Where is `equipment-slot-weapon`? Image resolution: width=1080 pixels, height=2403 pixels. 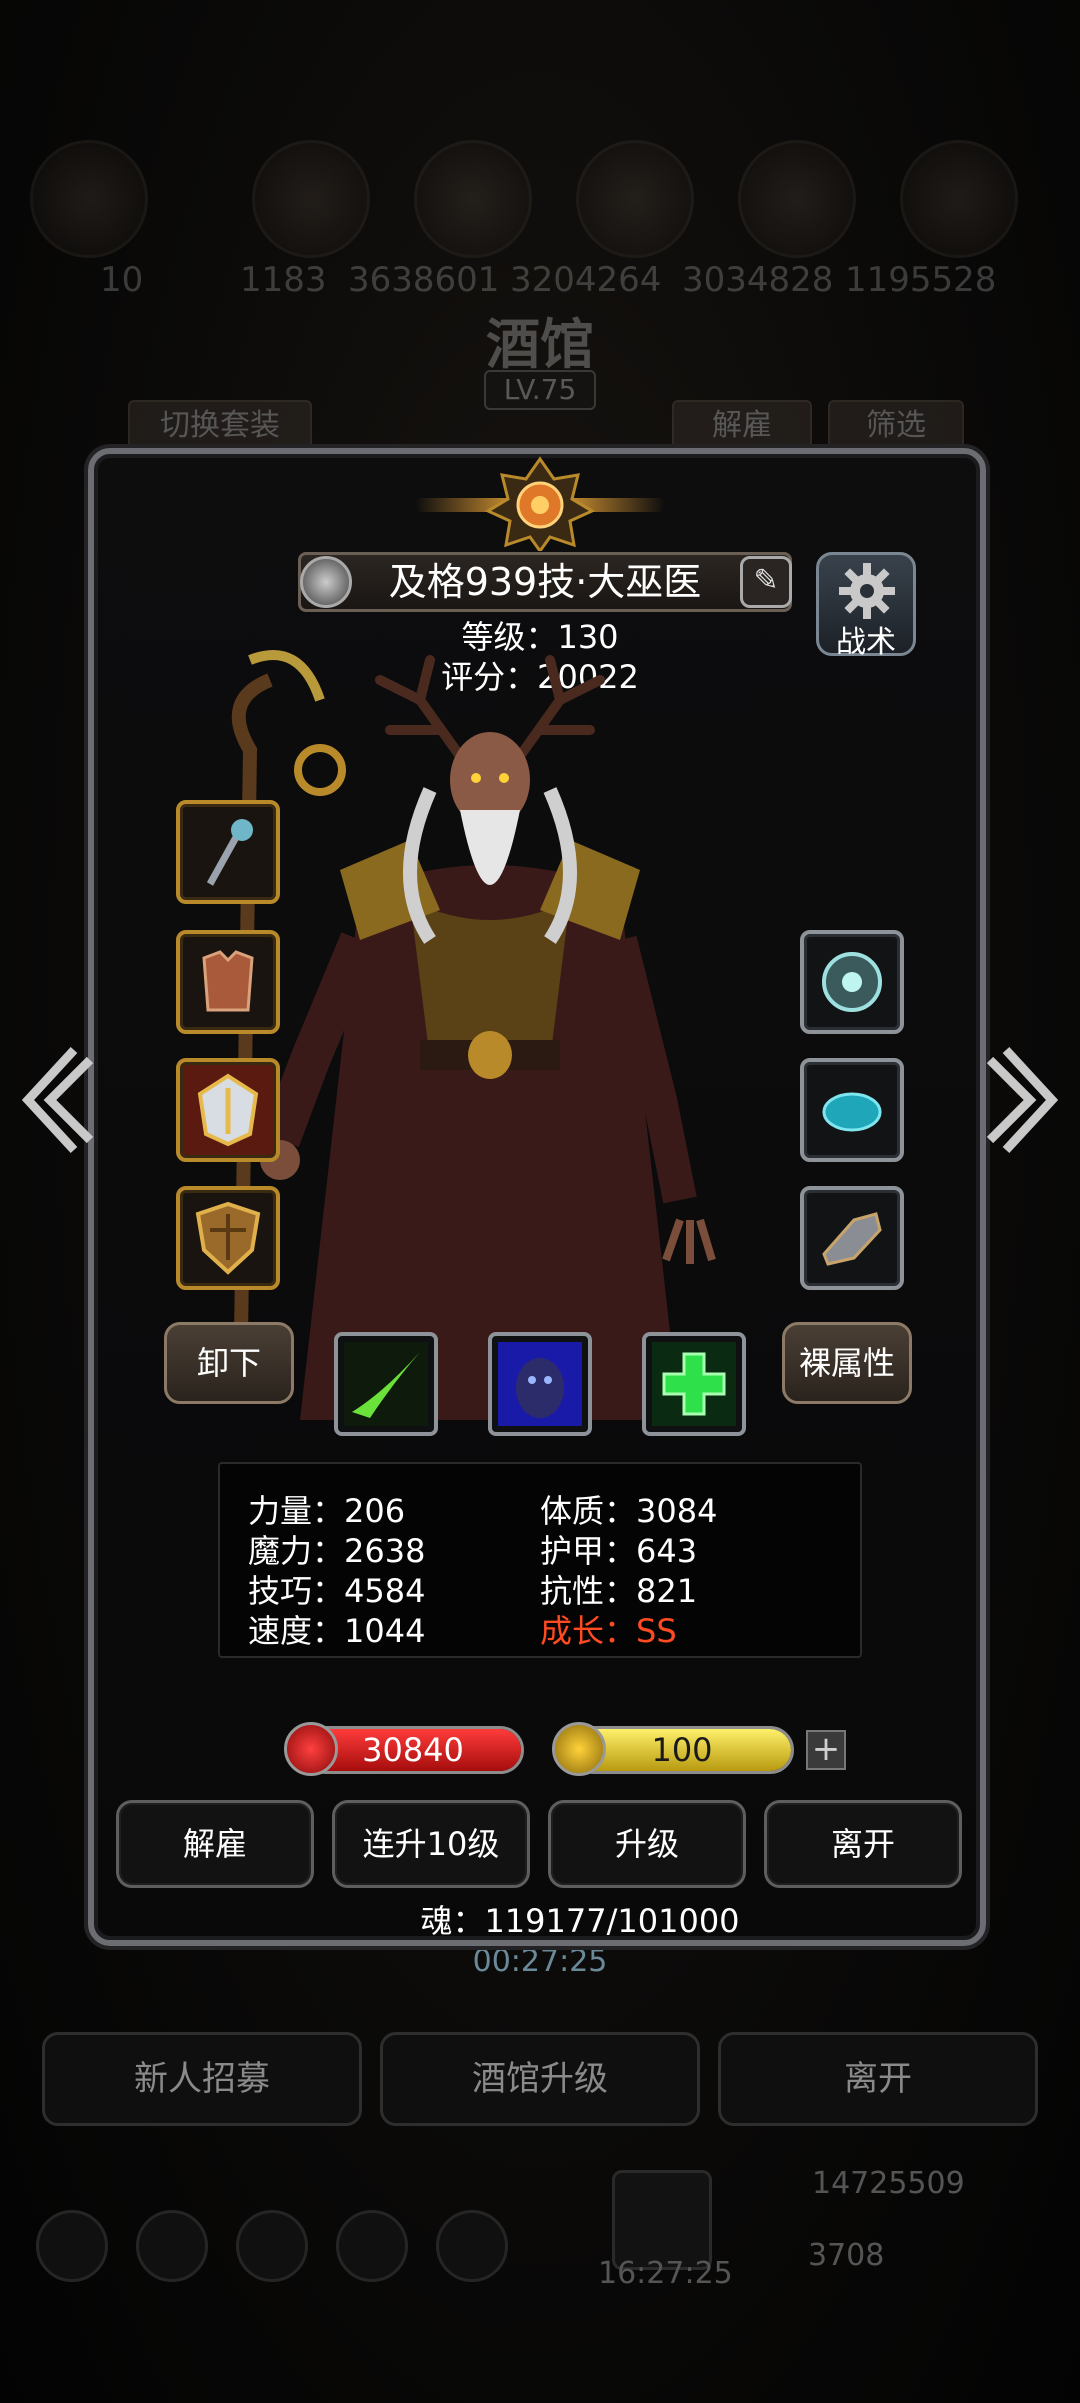
equipment-slot-weapon is located at coordinates (228, 852).